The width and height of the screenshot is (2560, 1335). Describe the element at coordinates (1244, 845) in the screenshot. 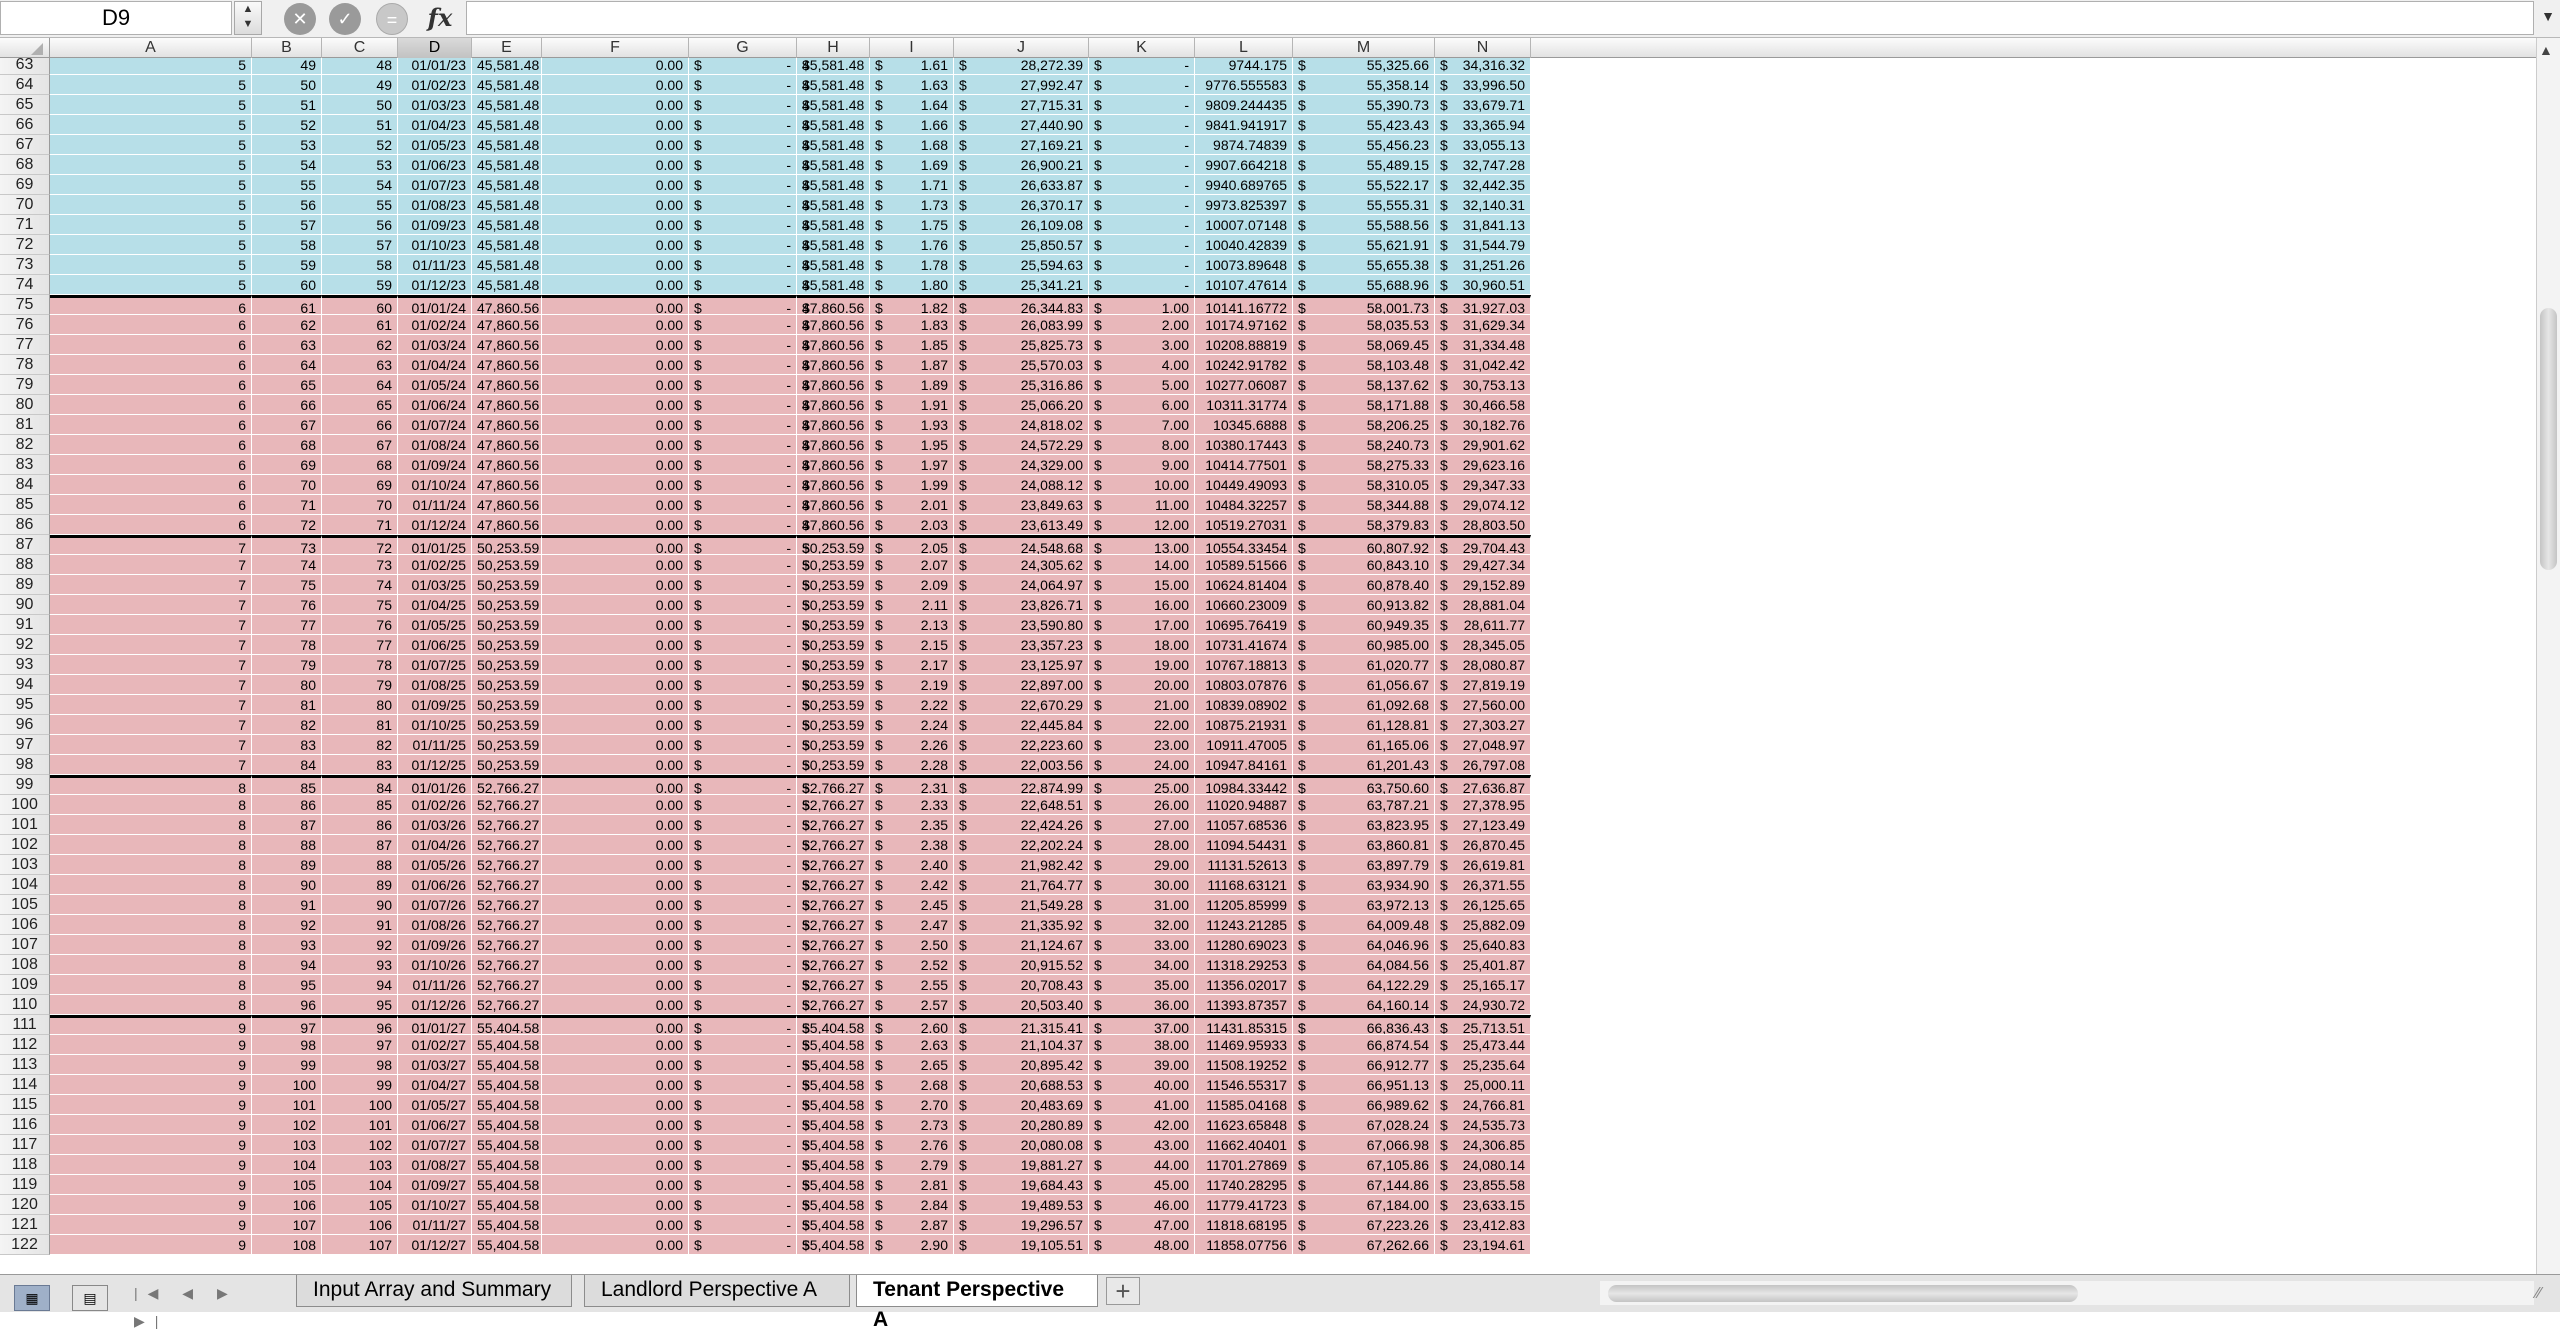

I see `cell-l: 11094.54431` at that location.